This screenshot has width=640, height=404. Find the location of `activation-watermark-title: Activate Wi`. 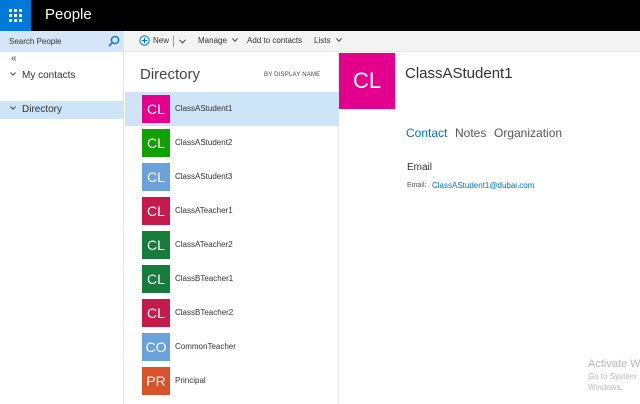

activation-watermark-title: Activate Wi is located at coordinates (614, 364).